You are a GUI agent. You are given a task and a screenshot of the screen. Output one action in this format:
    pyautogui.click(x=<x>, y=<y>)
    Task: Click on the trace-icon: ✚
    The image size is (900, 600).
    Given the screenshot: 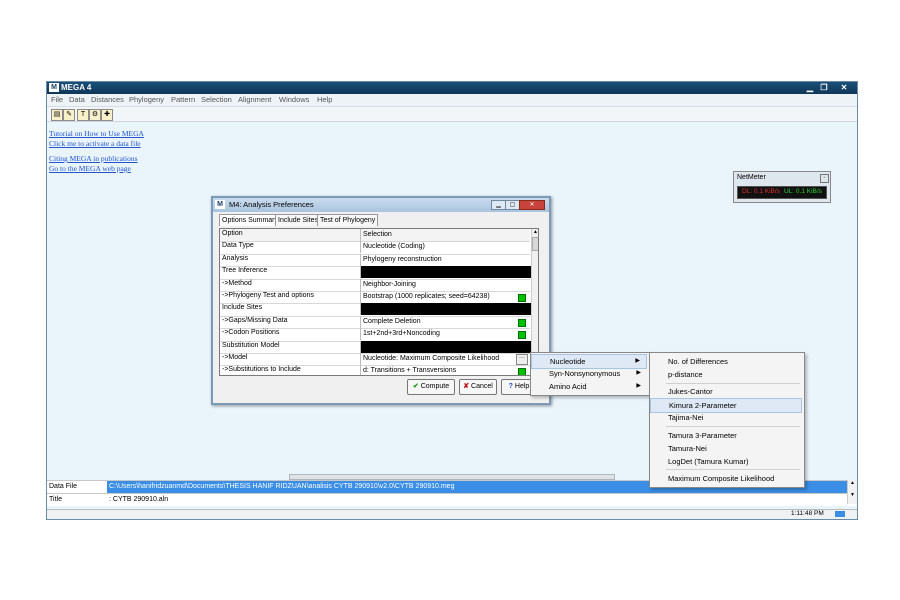 What is the action you would take?
    pyautogui.click(x=107, y=115)
    